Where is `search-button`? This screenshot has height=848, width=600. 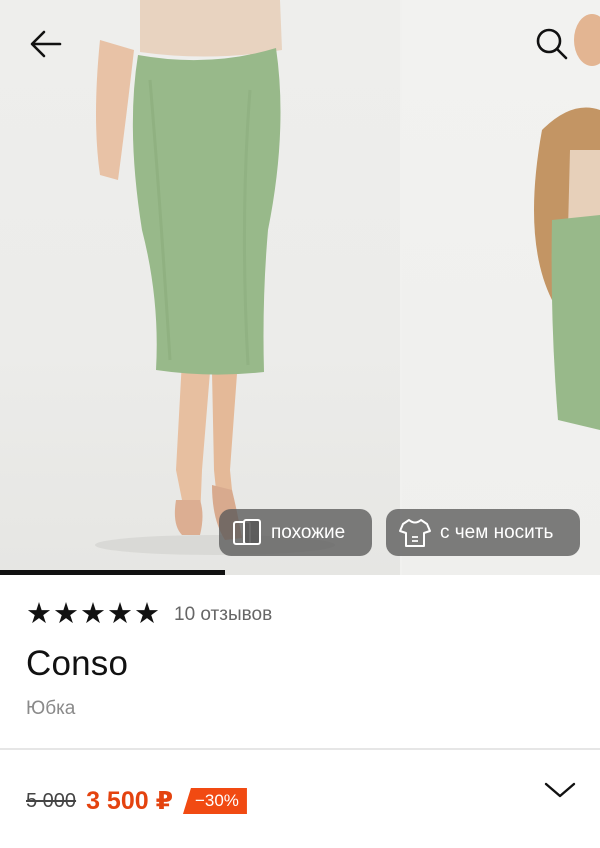
search-button is located at coordinates (552, 44).